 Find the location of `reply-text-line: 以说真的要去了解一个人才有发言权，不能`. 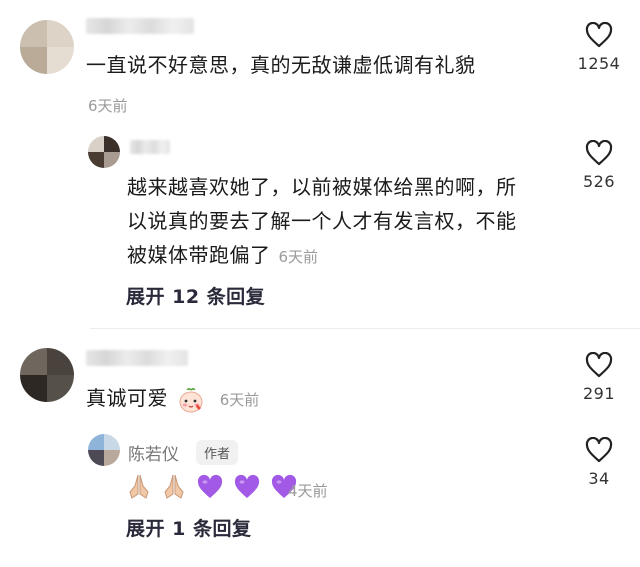

reply-text-line: 以说真的要去了解一个人才有发言权，不能 is located at coordinates (322, 221).